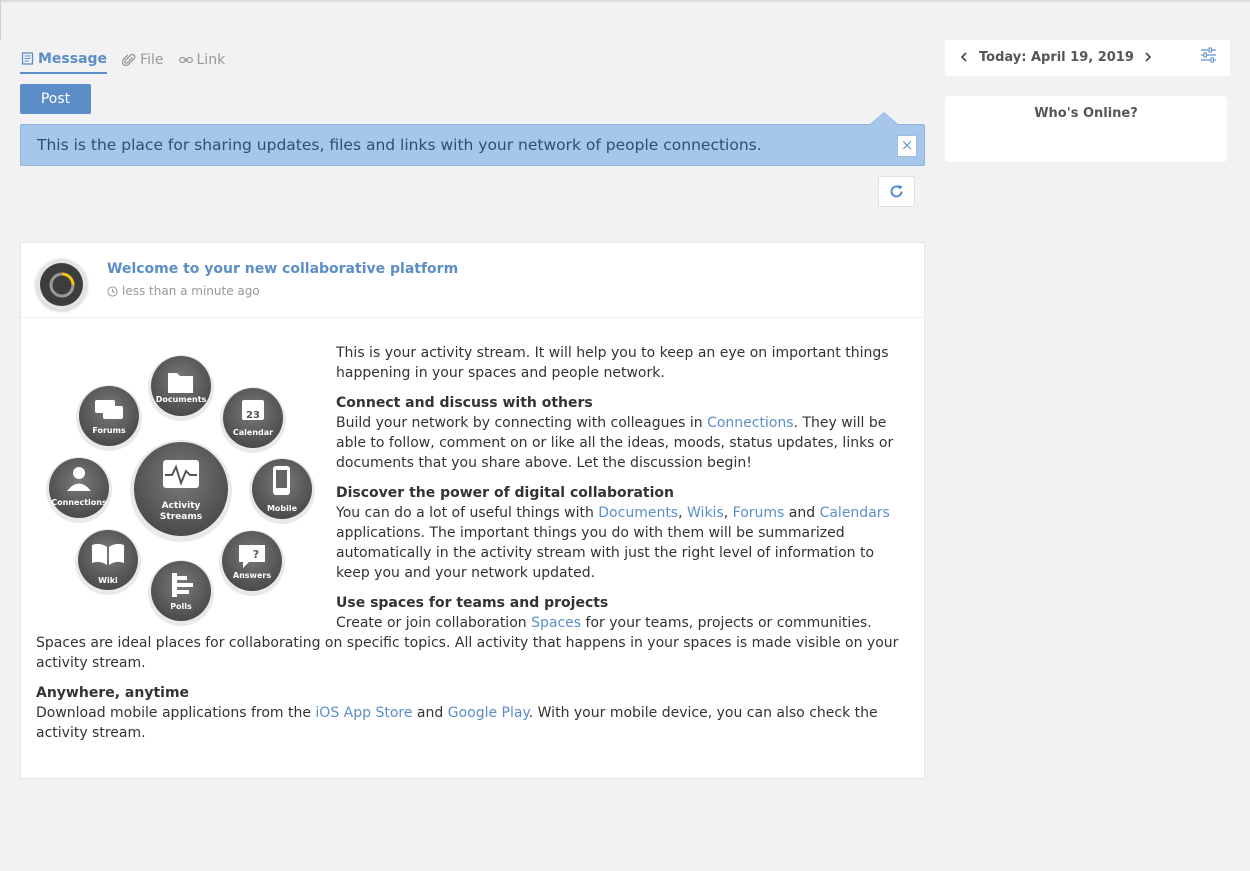  What do you see at coordinates (638, 513) in the screenshot?
I see `documents-link: Documents` at bounding box center [638, 513].